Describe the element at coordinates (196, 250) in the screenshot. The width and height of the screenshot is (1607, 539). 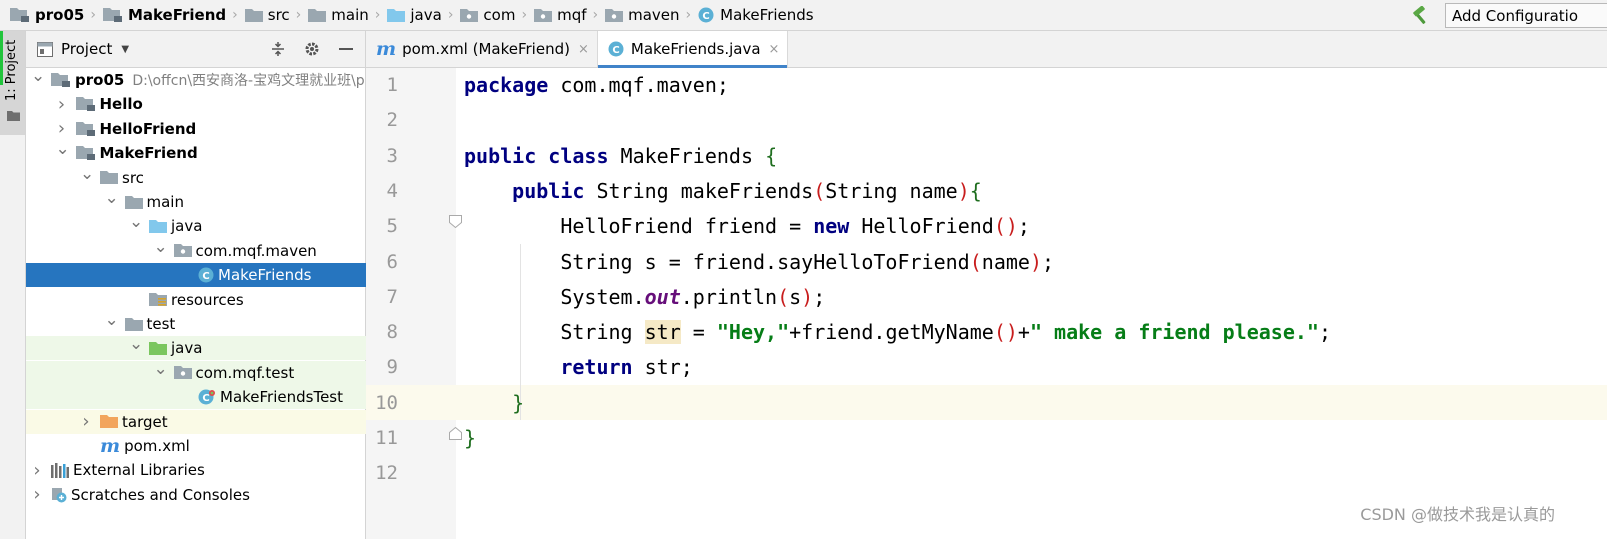
I see `tree-item-com-mqf-maven: ⌄ com.mqf.maven` at that location.